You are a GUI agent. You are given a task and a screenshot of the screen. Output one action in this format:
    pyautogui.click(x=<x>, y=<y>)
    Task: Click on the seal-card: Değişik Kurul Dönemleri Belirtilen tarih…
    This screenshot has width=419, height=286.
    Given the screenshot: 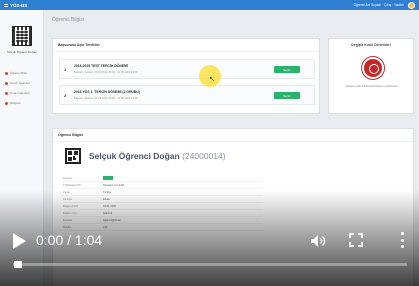 What is the action you would take?
    pyautogui.click(x=371, y=76)
    